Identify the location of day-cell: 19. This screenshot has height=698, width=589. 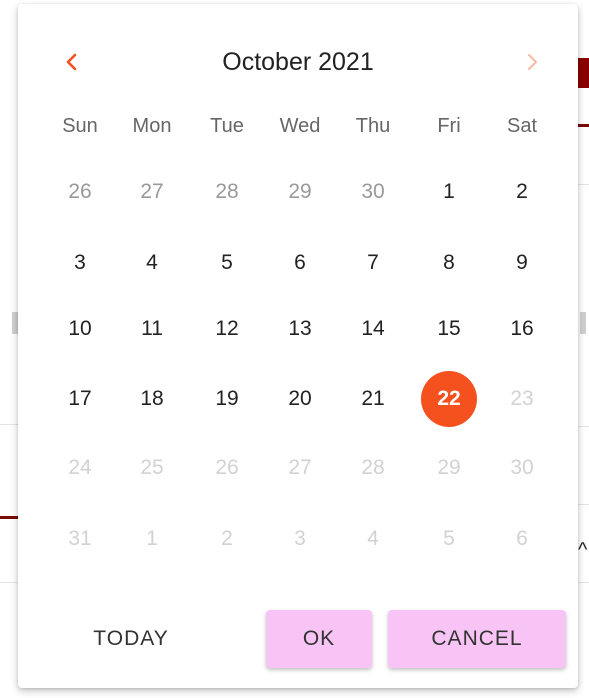
(227, 399).